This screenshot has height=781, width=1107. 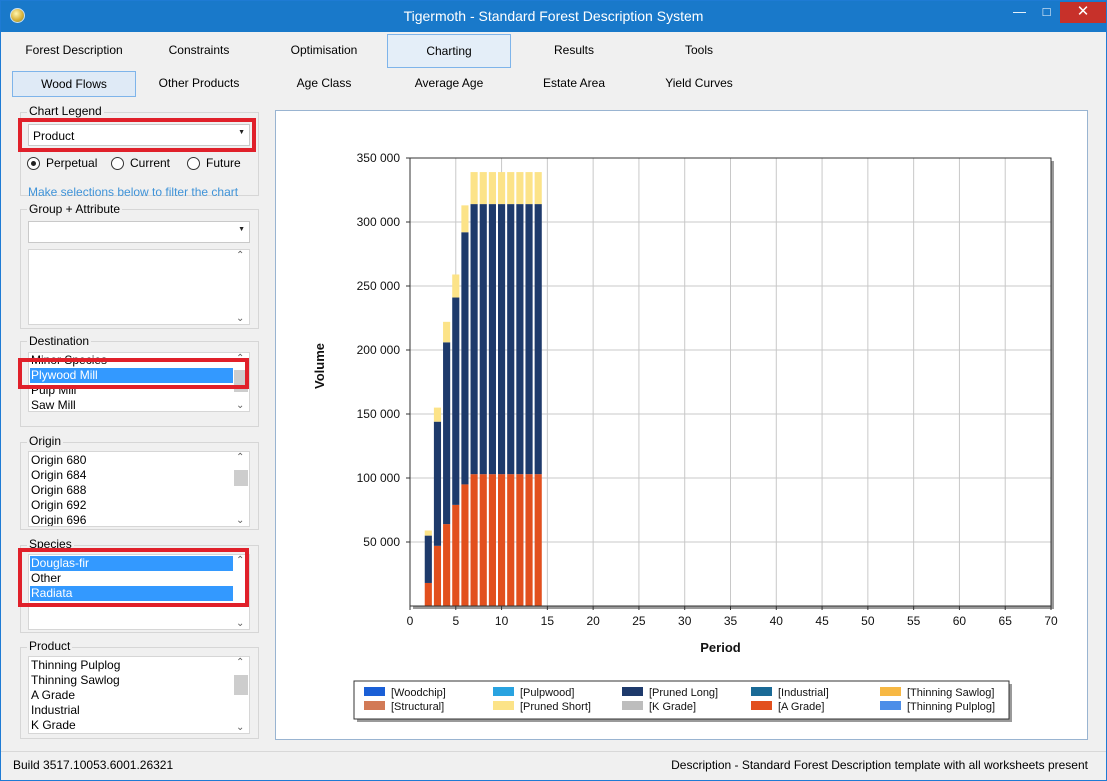 I want to click on x-tick-label: 5, so click(x=455, y=621).